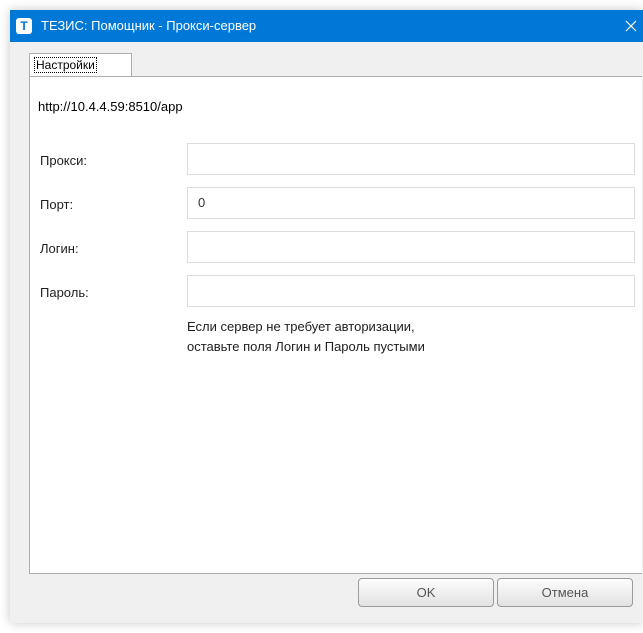  I want to click on title-bar: T ТЕЗИС: Помощник - Прокси-сервер, so click(326, 26).